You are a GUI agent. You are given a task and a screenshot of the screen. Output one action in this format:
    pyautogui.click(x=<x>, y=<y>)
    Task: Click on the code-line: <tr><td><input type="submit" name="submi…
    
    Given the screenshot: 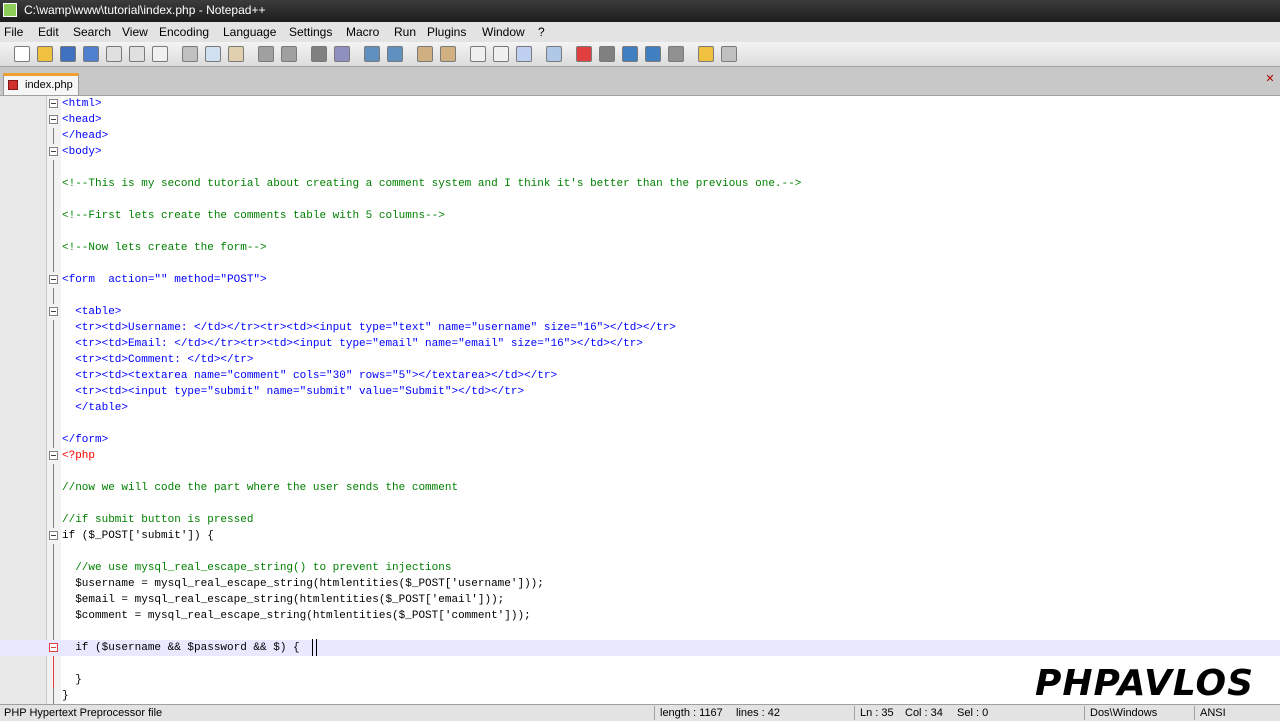 What is the action you would take?
    pyautogui.click(x=640, y=392)
    